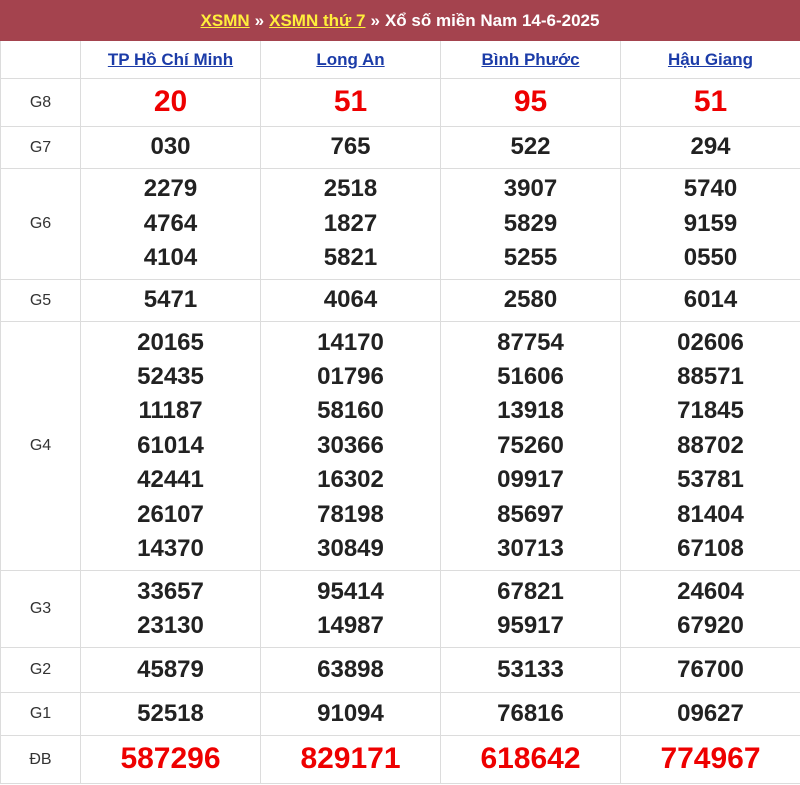 Image resolution: width=800 pixels, height=785 pixels. I want to click on prize-number: 71845, so click(710, 411).